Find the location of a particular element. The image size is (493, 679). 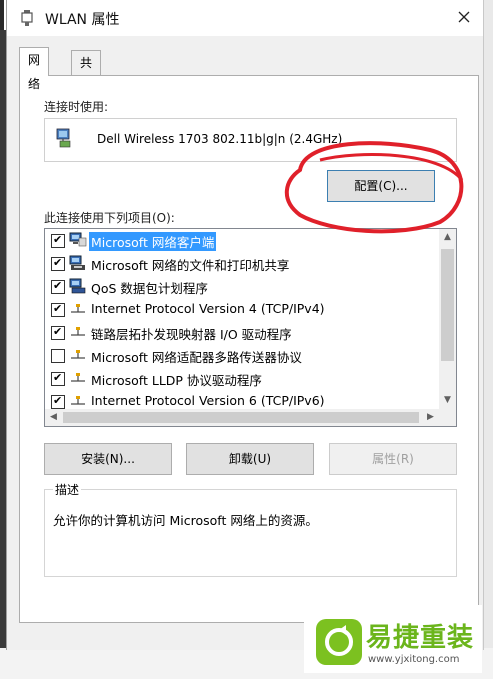

horizontal-scroll-thumb is located at coordinates (241, 417).